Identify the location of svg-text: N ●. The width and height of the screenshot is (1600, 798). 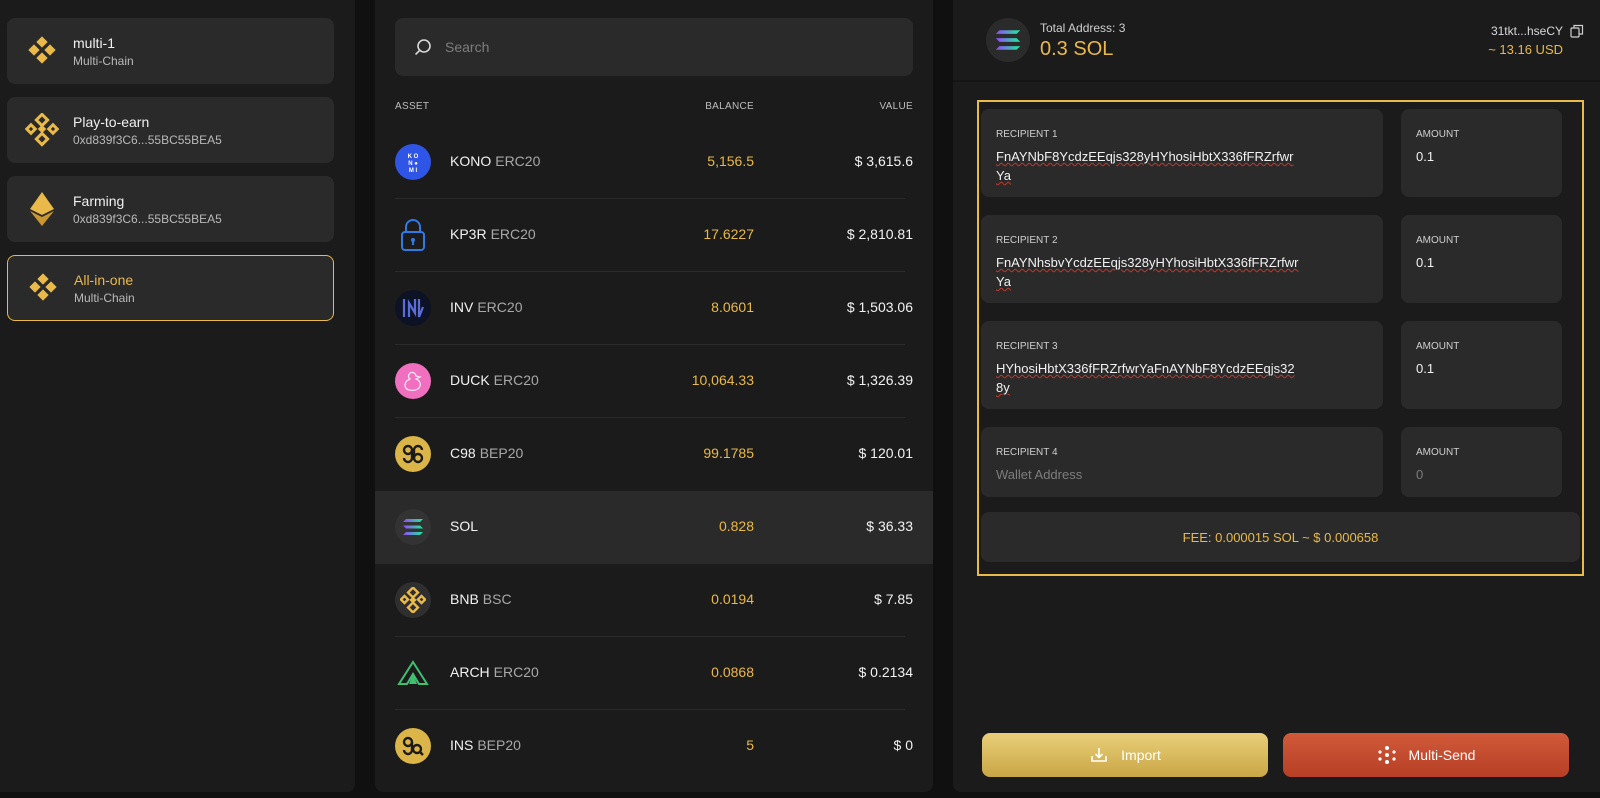
(413, 164).